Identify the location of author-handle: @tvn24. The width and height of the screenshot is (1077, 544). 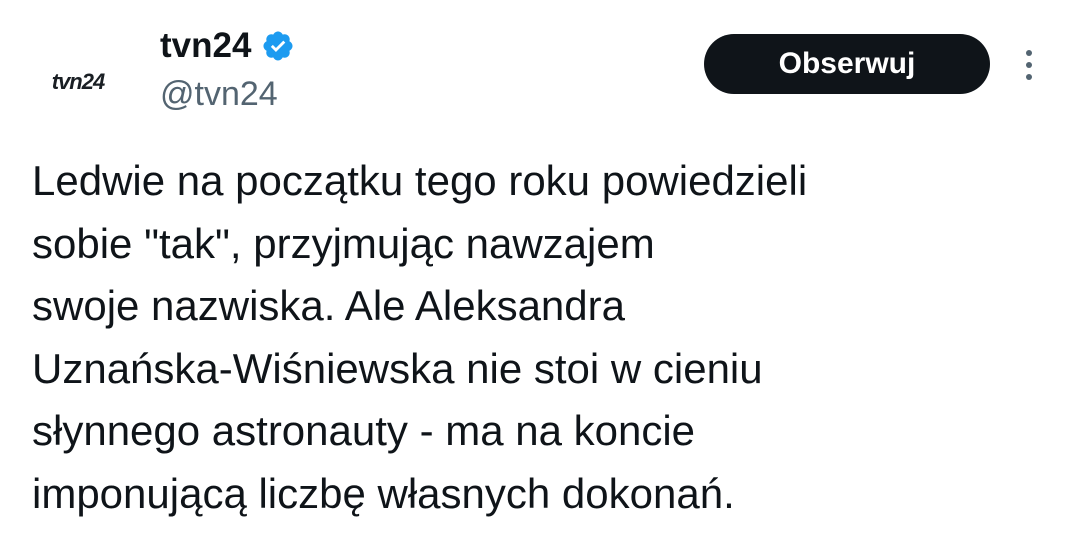
(219, 94).